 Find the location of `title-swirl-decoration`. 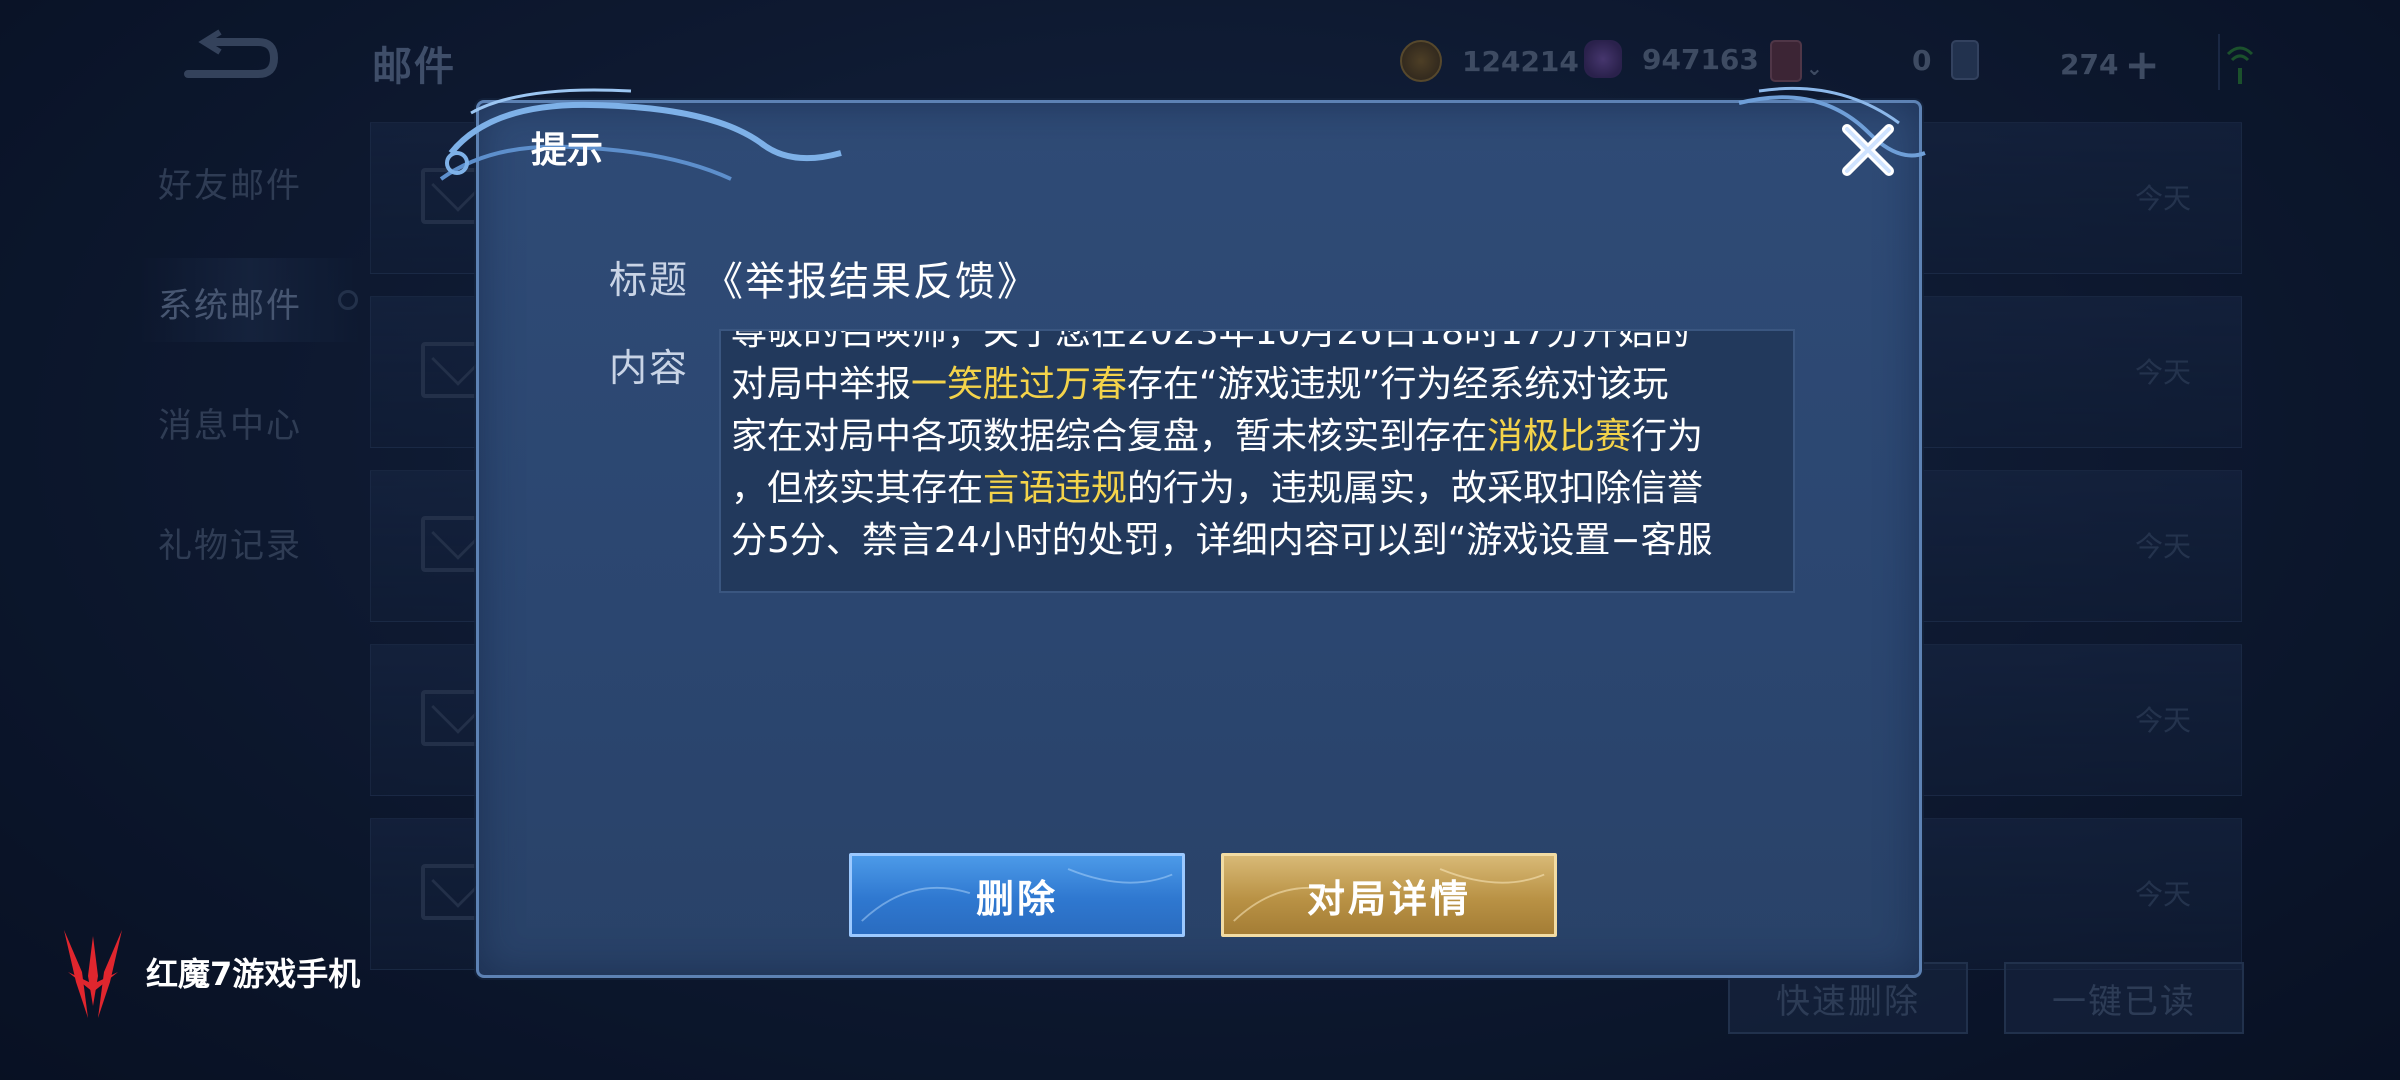

title-swirl-decoration is located at coordinates (640, 134).